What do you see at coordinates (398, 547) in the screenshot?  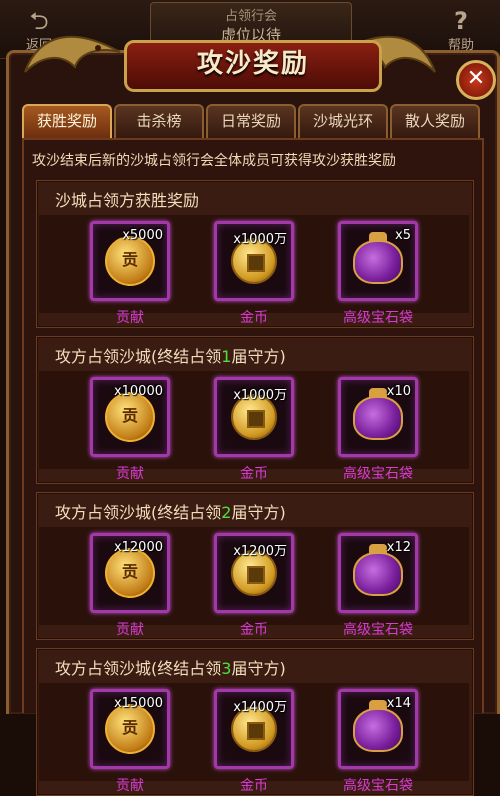 I see `item-quantity: x12` at bounding box center [398, 547].